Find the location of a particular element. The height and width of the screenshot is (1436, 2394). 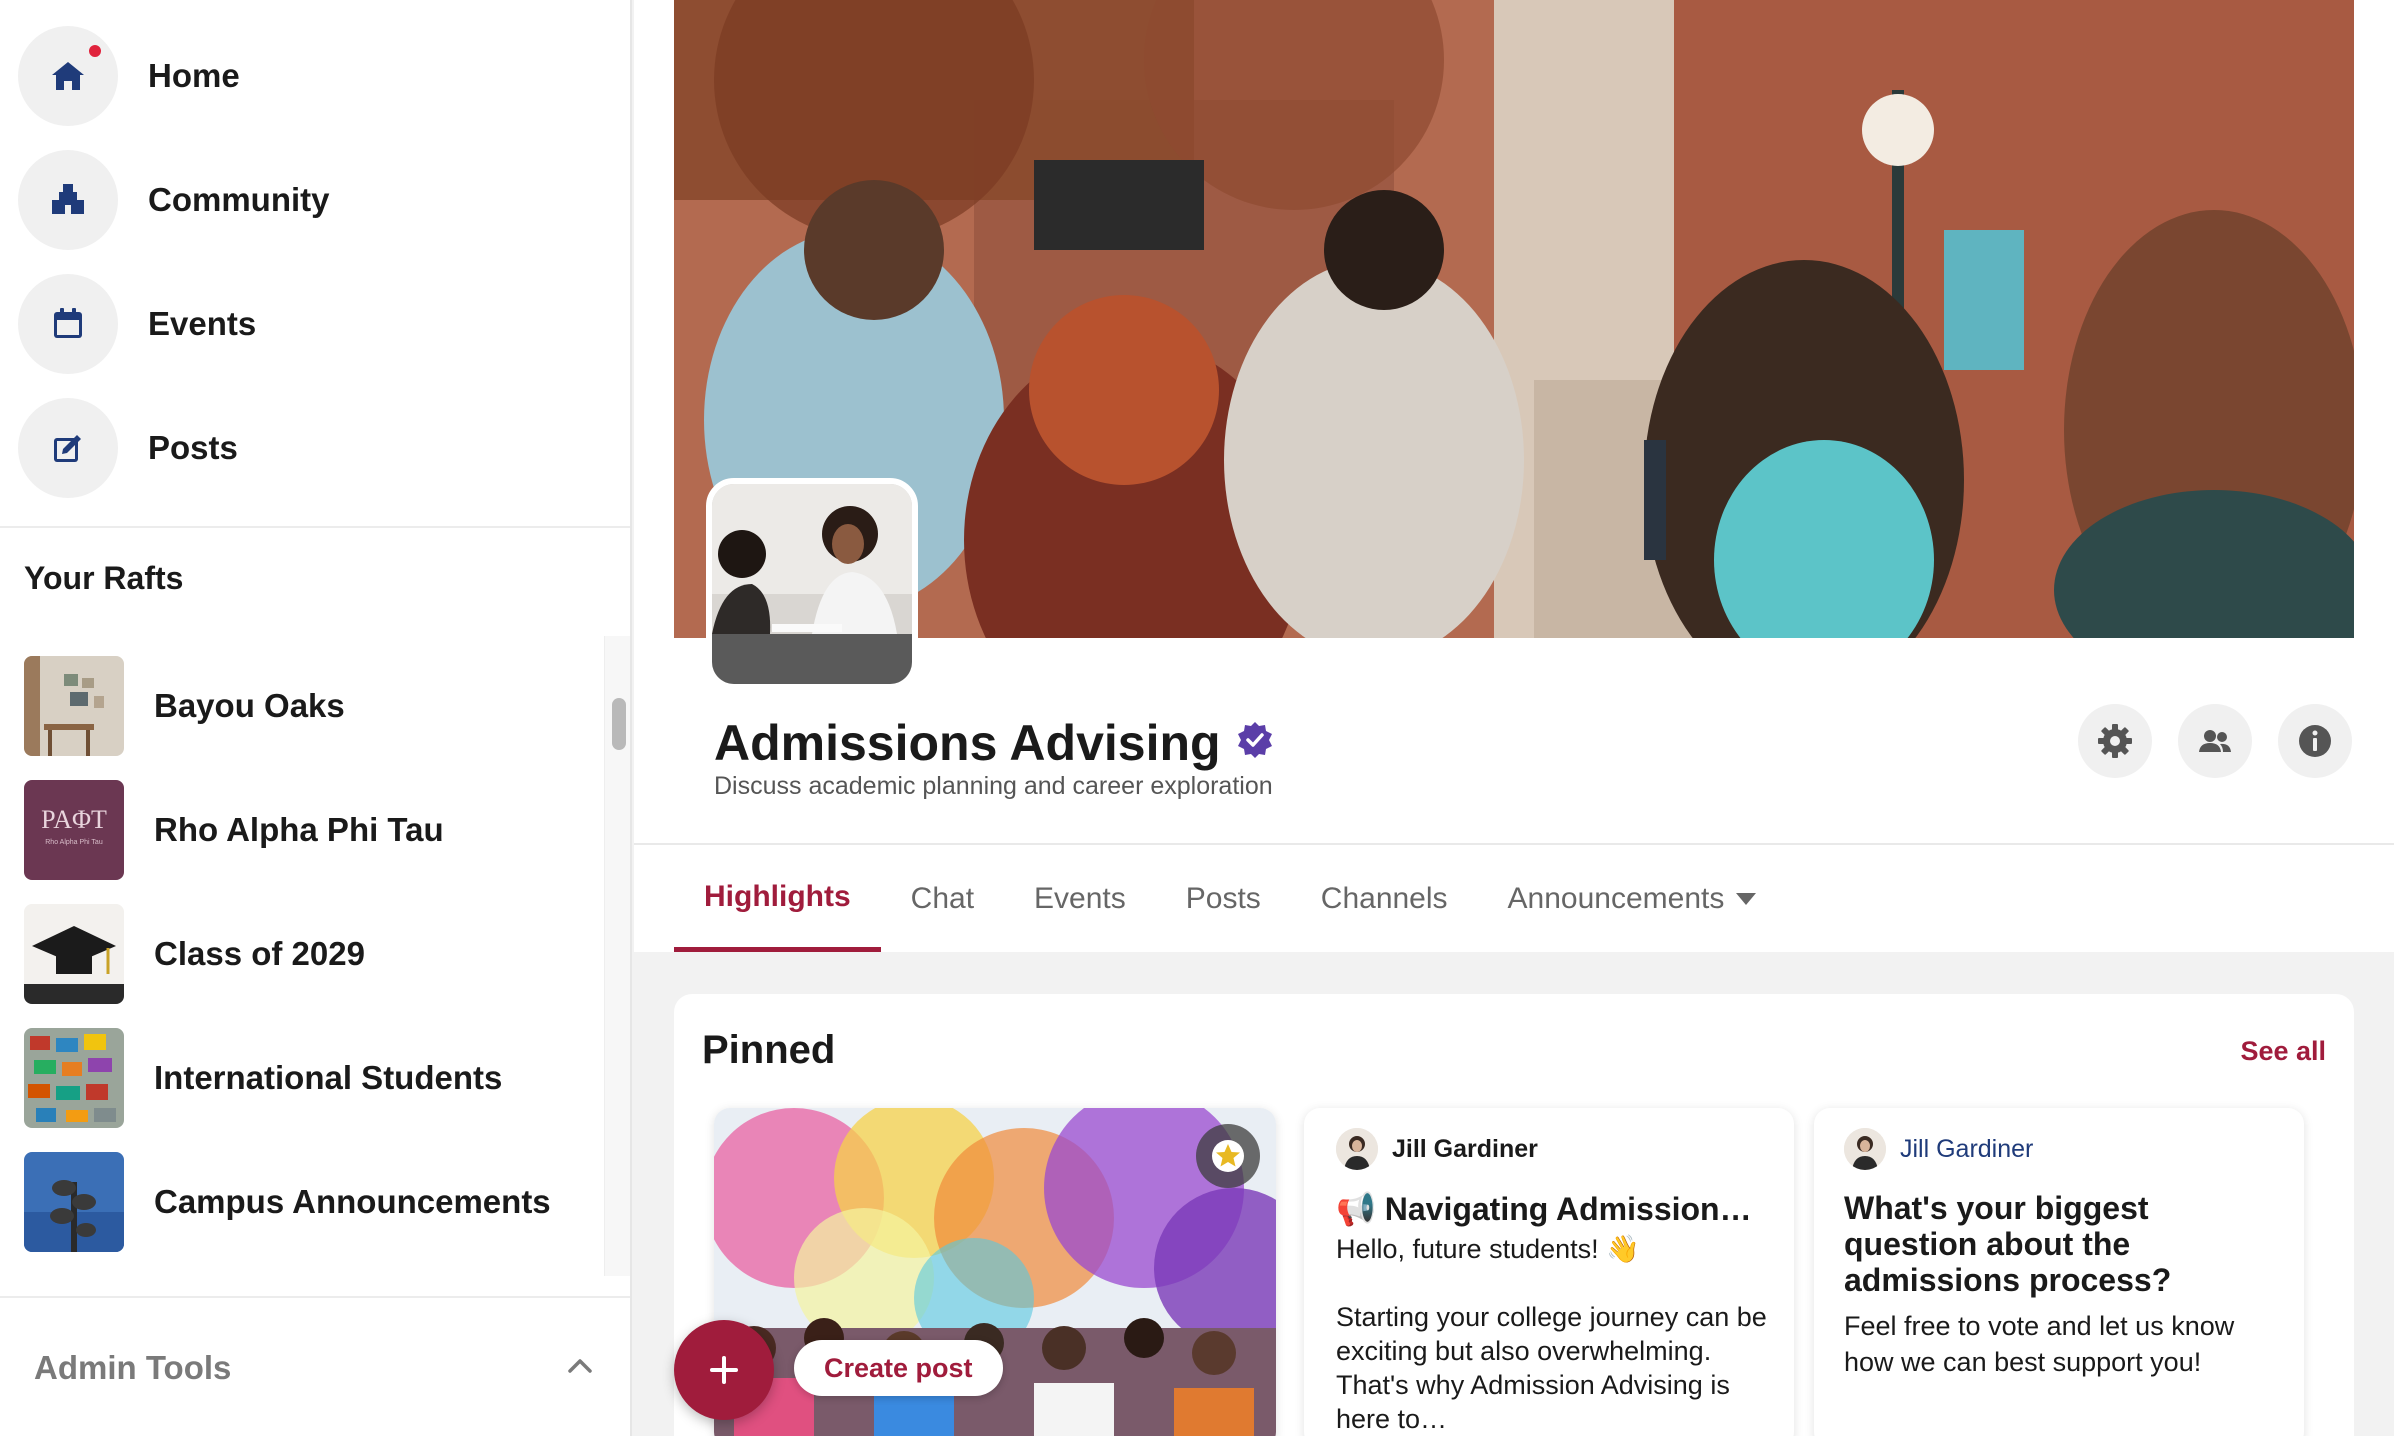

raft-item-international-students: International Students is located at coordinates (309, 1078).